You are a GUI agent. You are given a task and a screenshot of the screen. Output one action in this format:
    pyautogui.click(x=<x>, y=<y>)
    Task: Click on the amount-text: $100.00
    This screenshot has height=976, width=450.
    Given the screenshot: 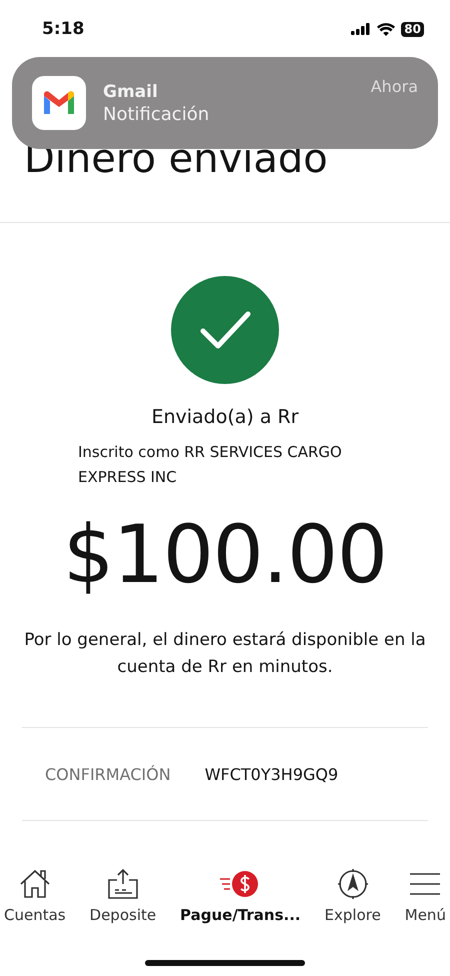 What is the action you would take?
    pyautogui.click(x=225, y=554)
    